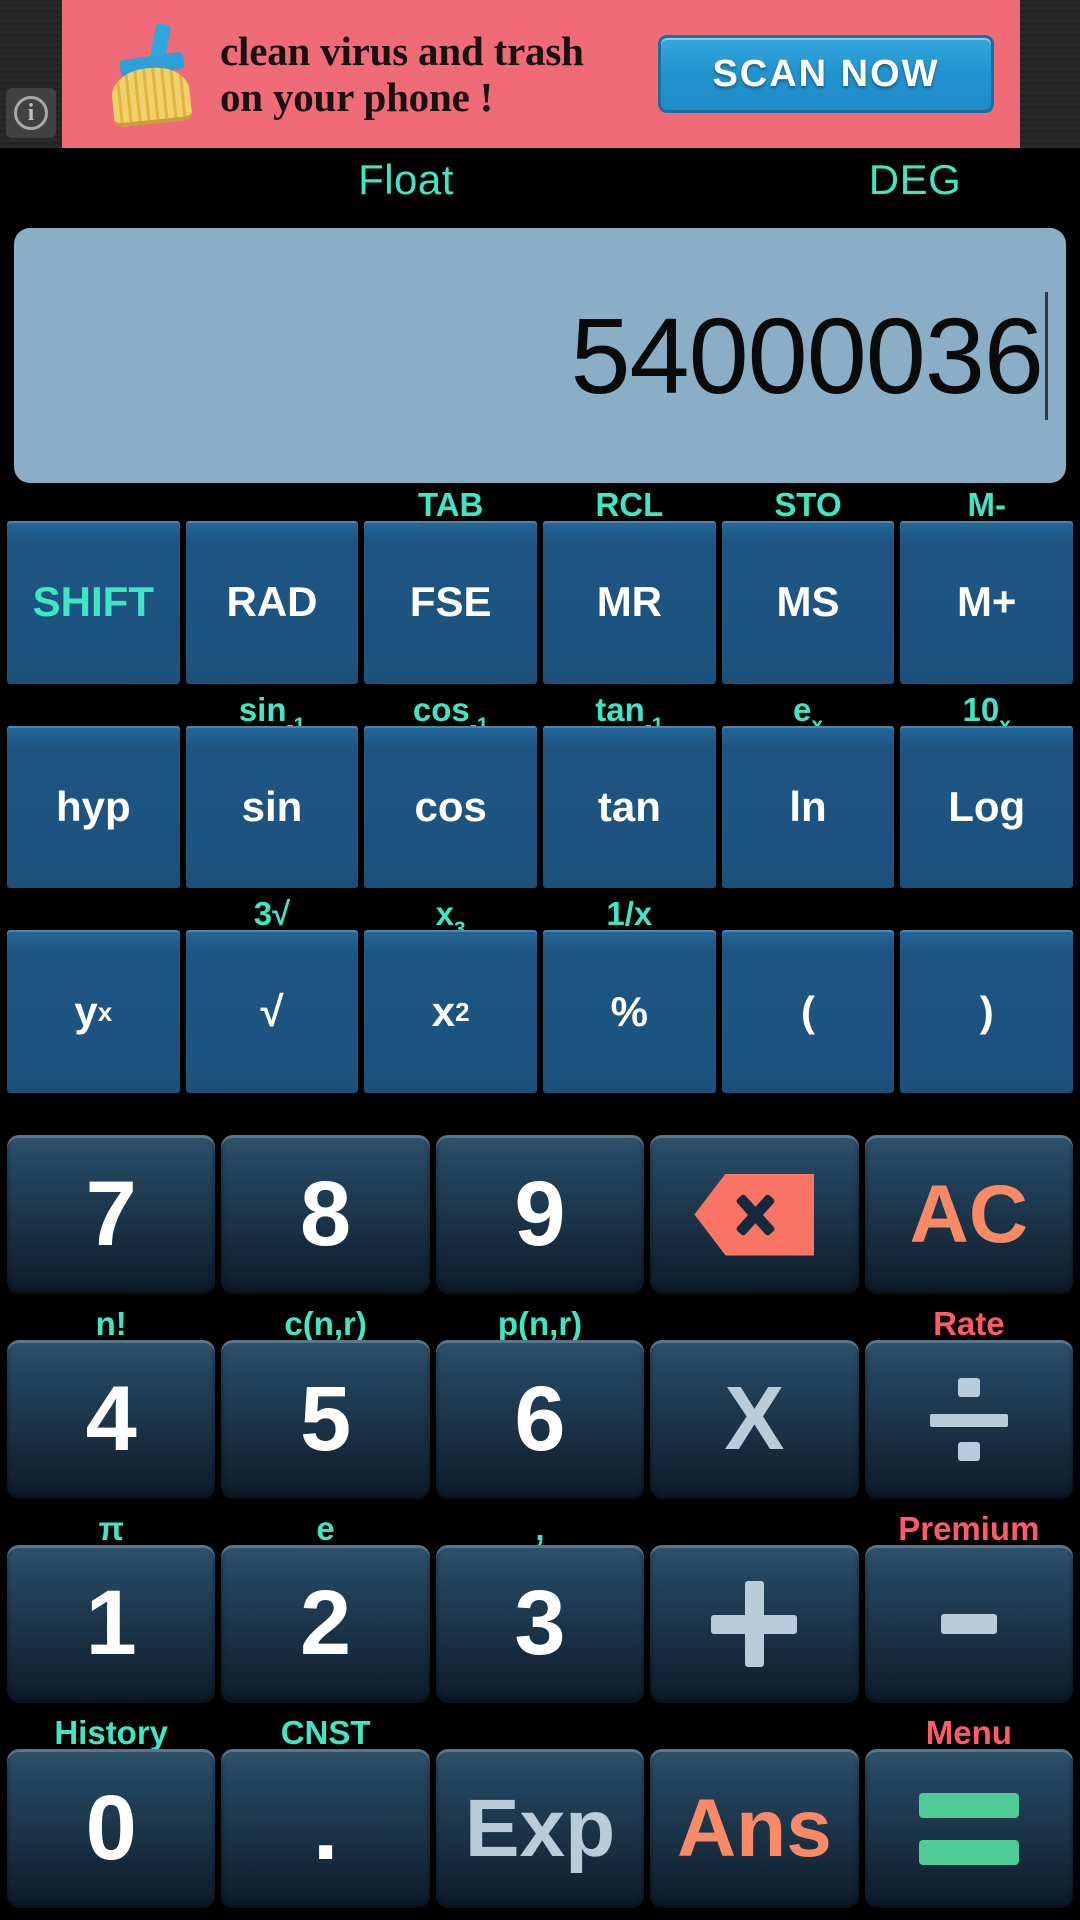  I want to click on key-digit-2: 2, so click(325, 1624).